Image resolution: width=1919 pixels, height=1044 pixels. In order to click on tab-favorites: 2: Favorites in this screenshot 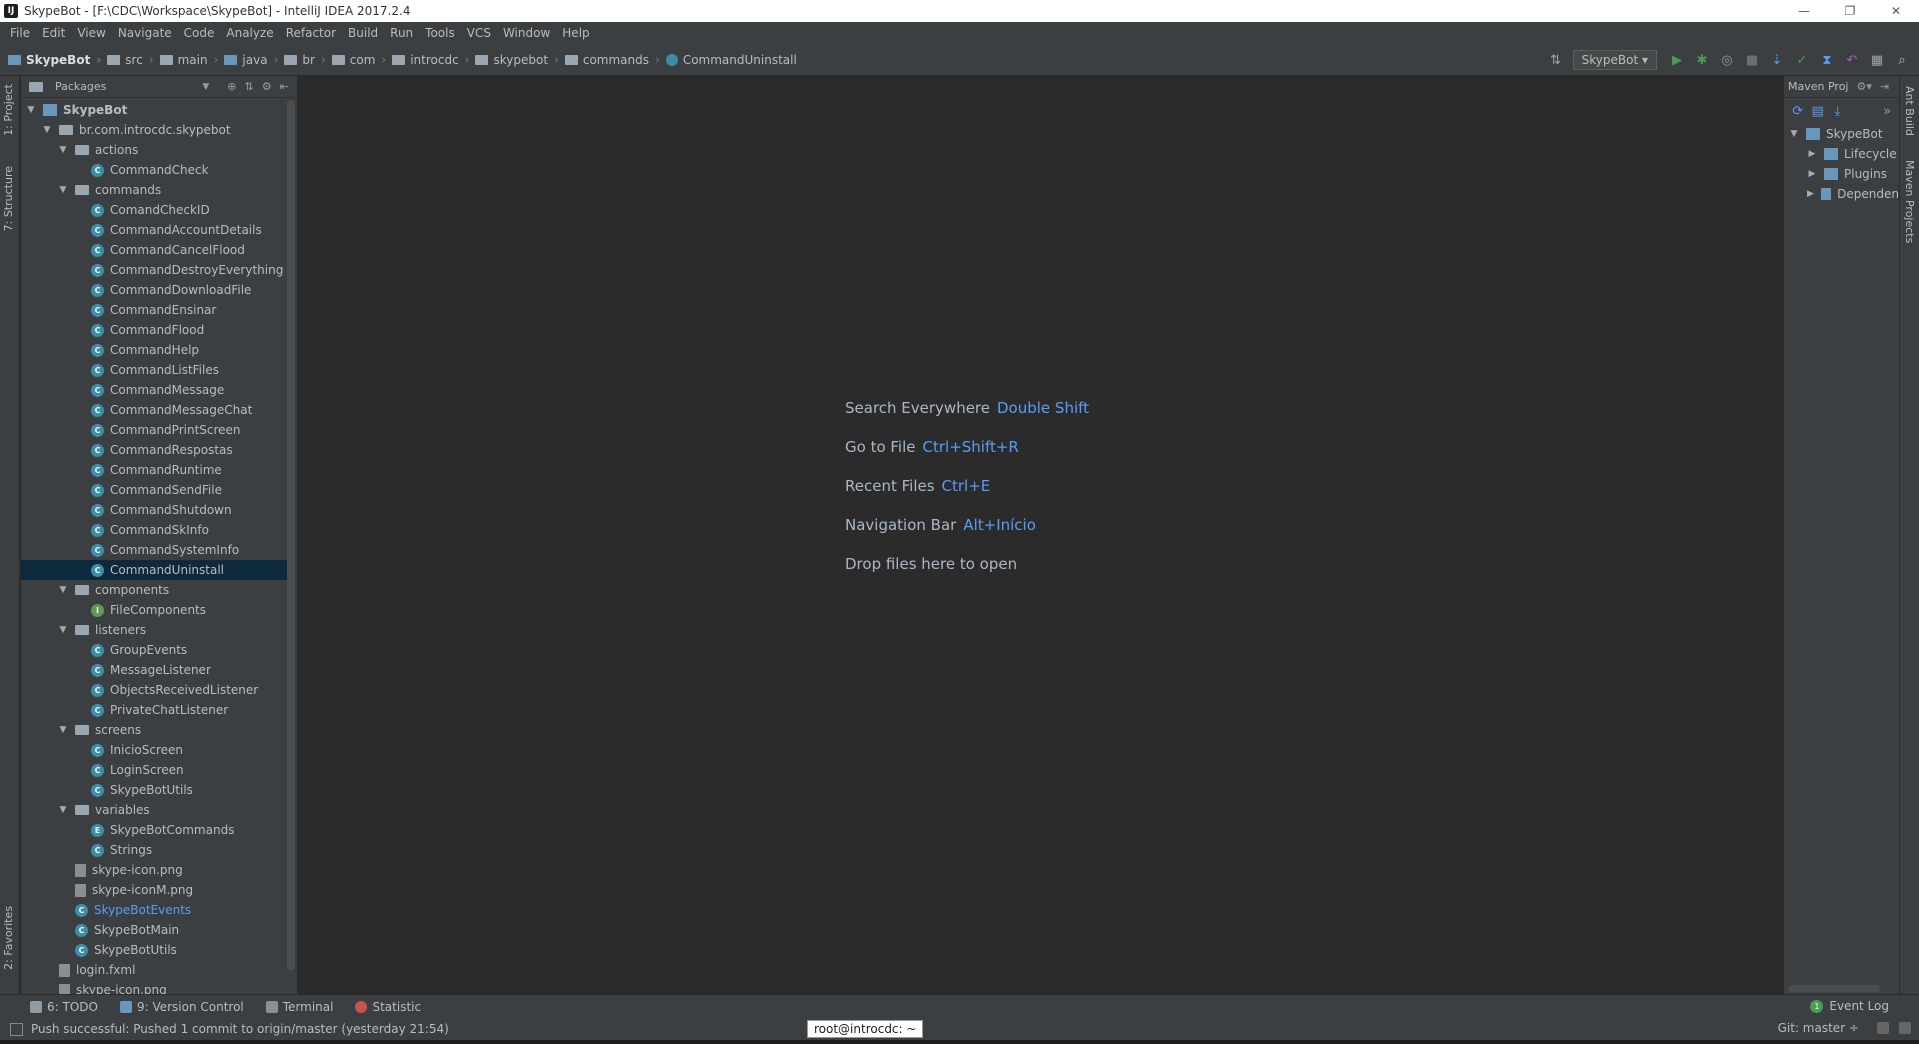, I will do `click(8, 938)`.